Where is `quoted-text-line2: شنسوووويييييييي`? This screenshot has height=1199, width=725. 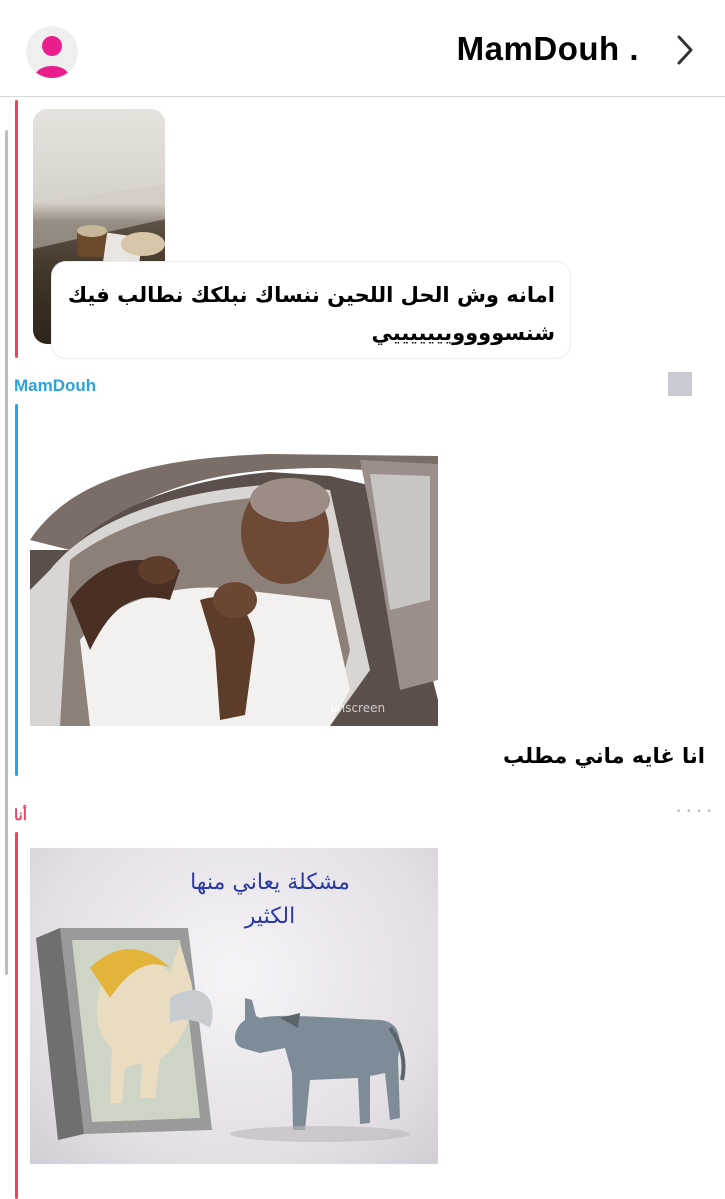
quoted-text-line2: شنسوووويييييييي is located at coordinates (463, 333).